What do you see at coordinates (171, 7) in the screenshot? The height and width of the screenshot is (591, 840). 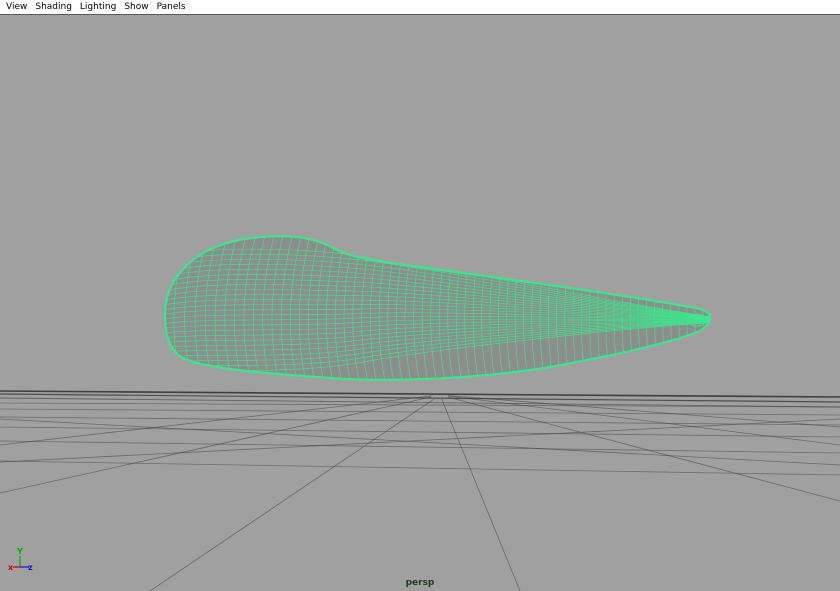 I see `menu-panels: Panels` at bounding box center [171, 7].